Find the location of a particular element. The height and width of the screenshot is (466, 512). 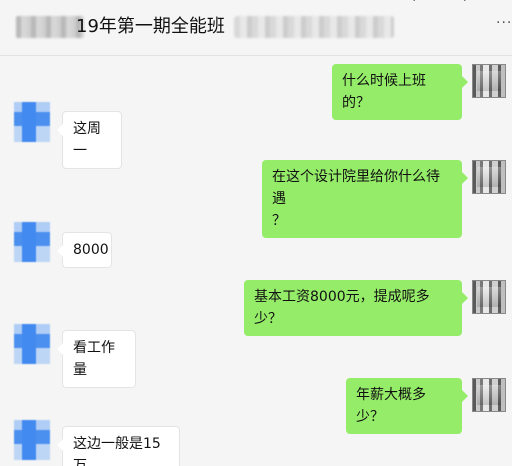

window-controls: ·· is located at coordinates (462, 4).